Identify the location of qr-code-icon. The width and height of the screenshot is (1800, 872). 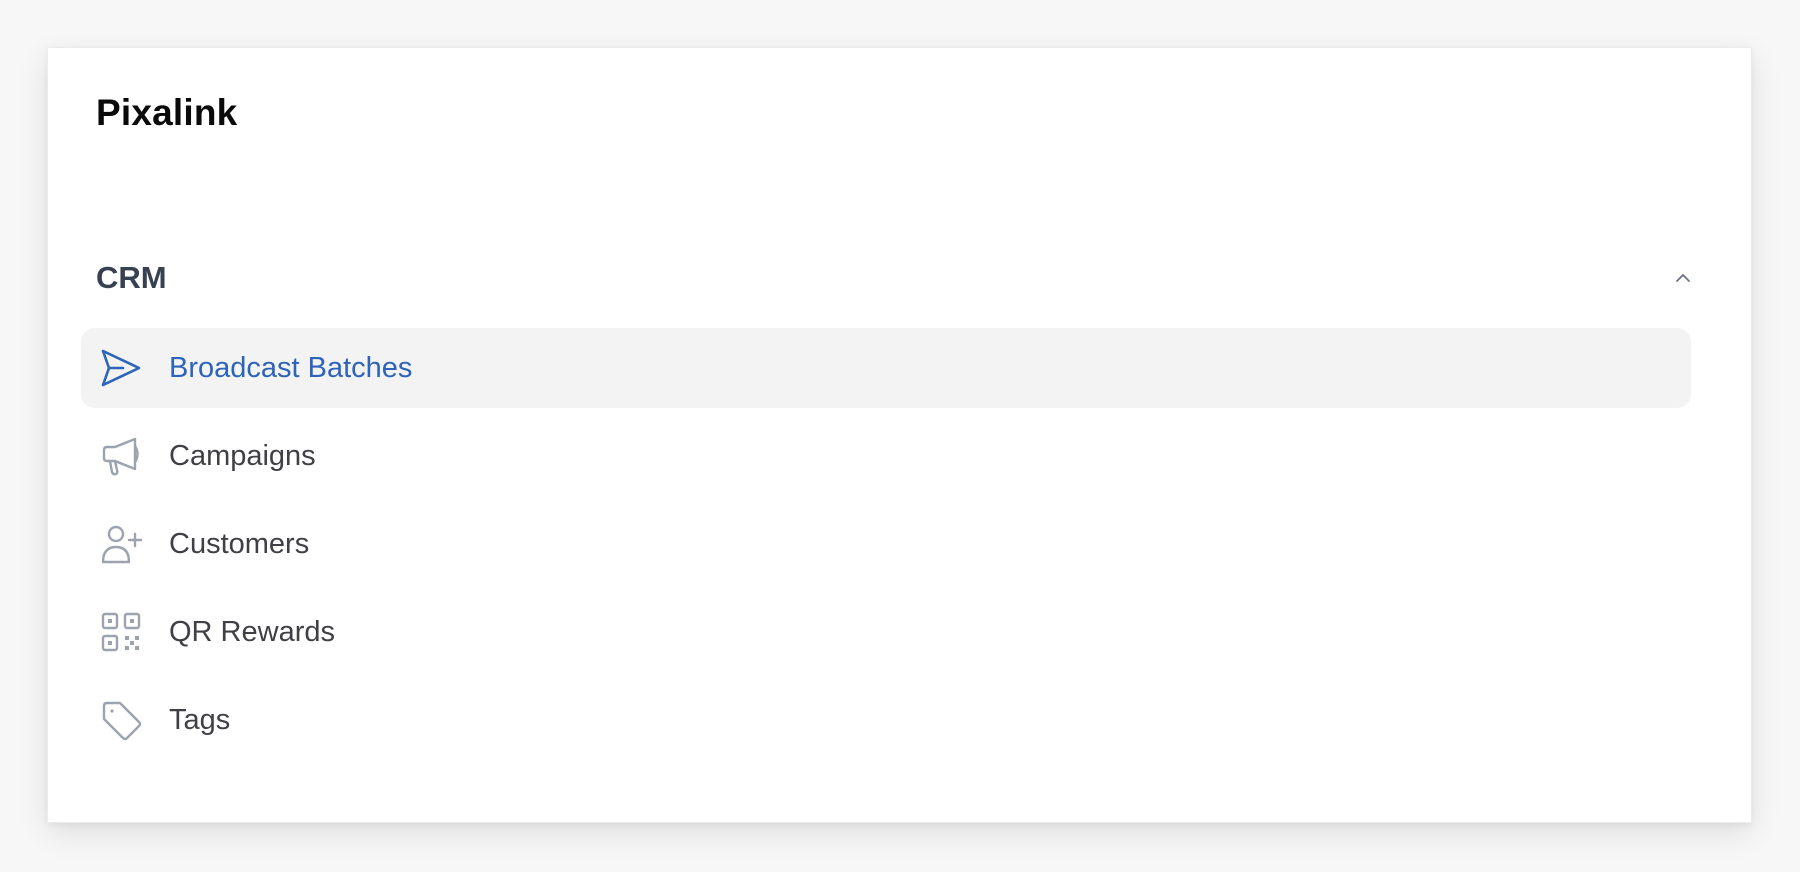
(121, 632).